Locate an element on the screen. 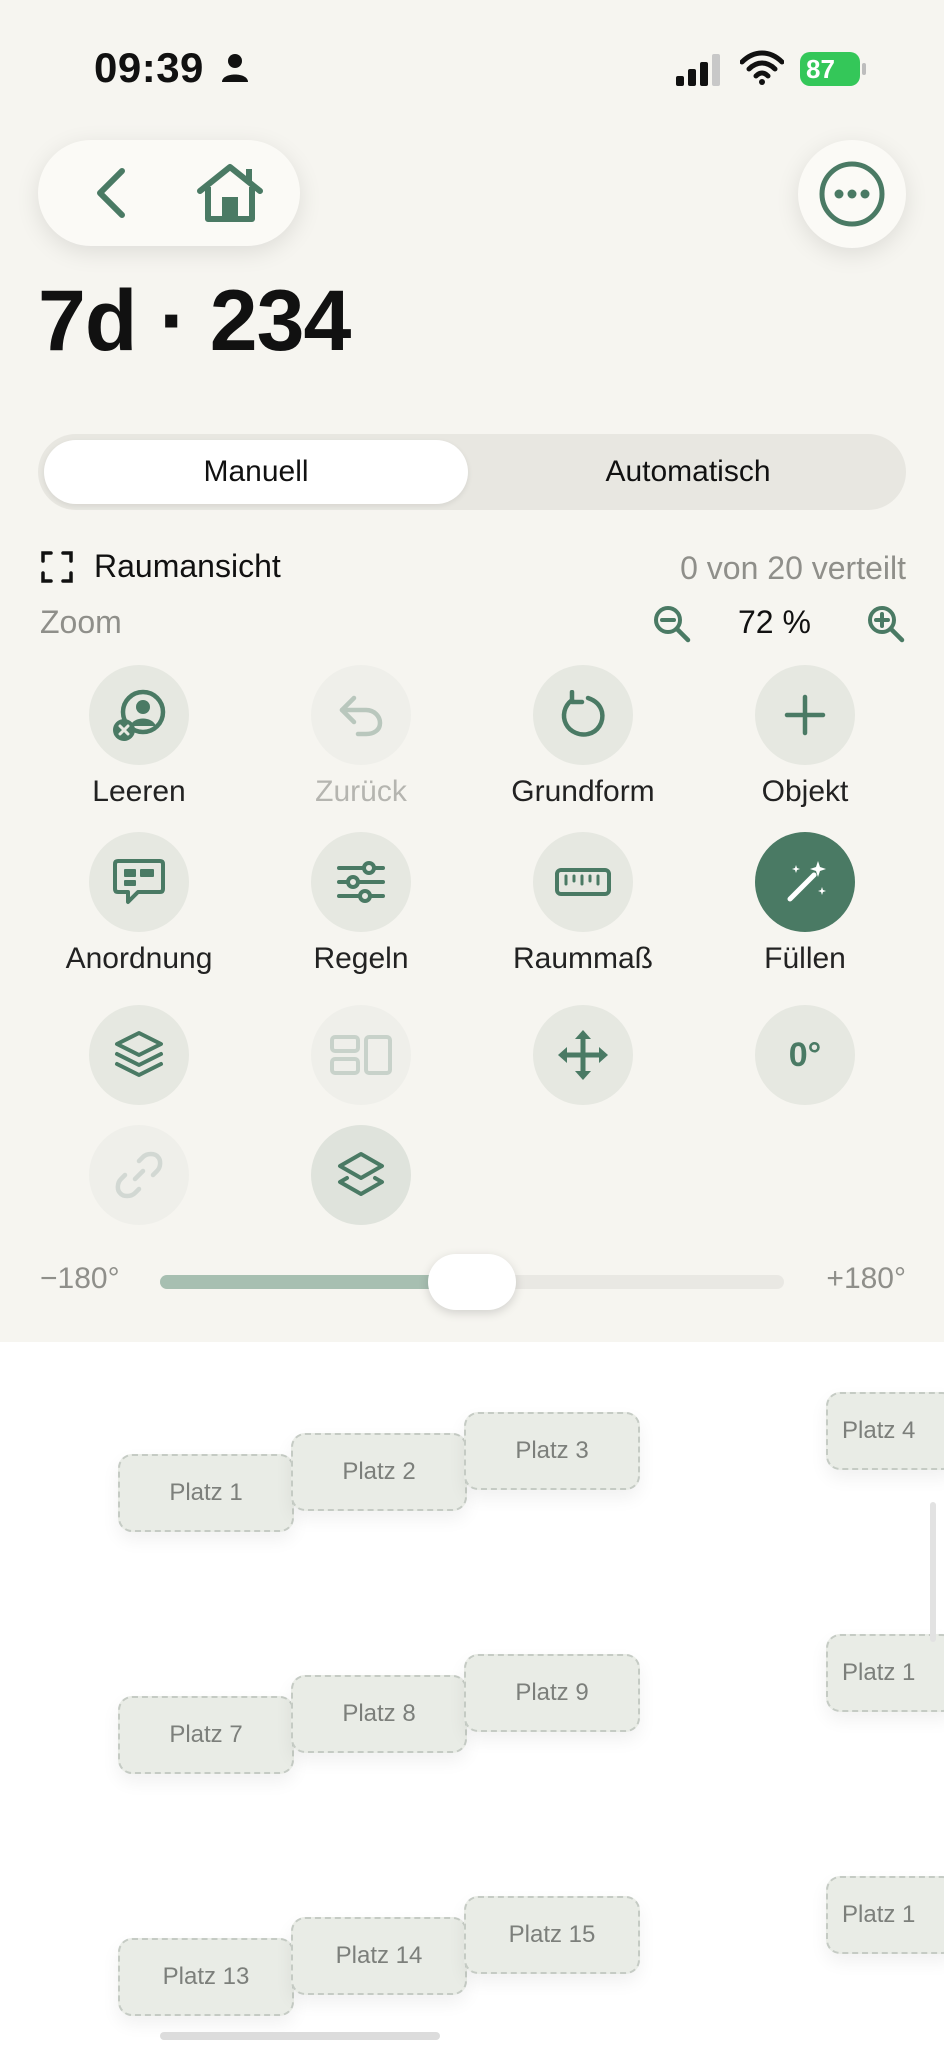 This screenshot has height=2048, width=944. seat-16: Platz 1 is located at coordinates (885, 1915).